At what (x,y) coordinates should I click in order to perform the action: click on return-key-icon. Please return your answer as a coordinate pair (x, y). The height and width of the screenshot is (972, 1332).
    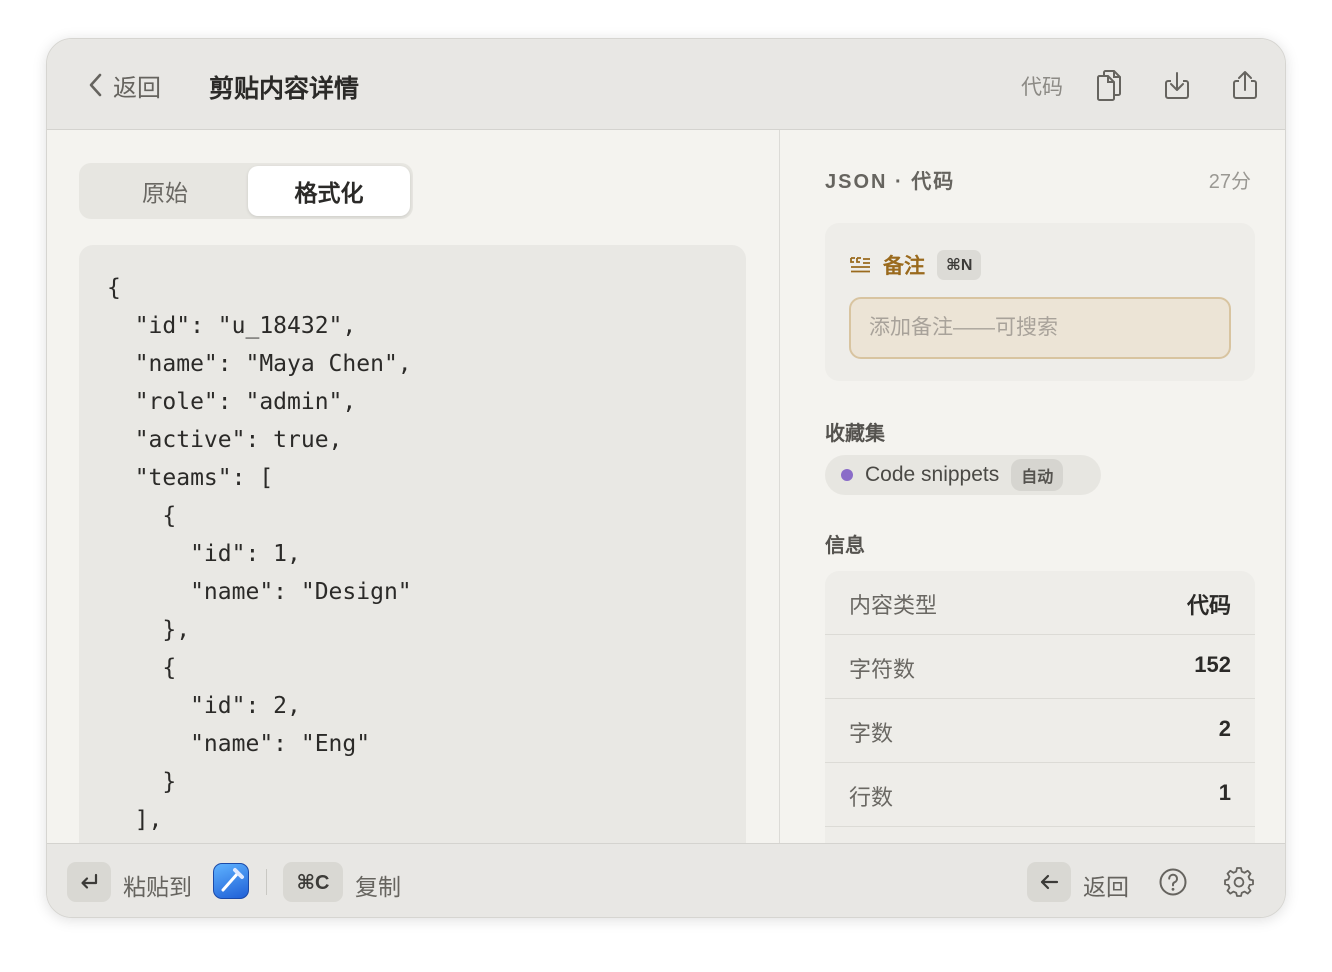
    Looking at the image, I should click on (89, 881).